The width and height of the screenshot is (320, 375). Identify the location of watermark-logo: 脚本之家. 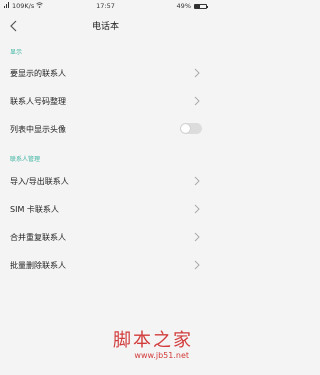
(153, 340).